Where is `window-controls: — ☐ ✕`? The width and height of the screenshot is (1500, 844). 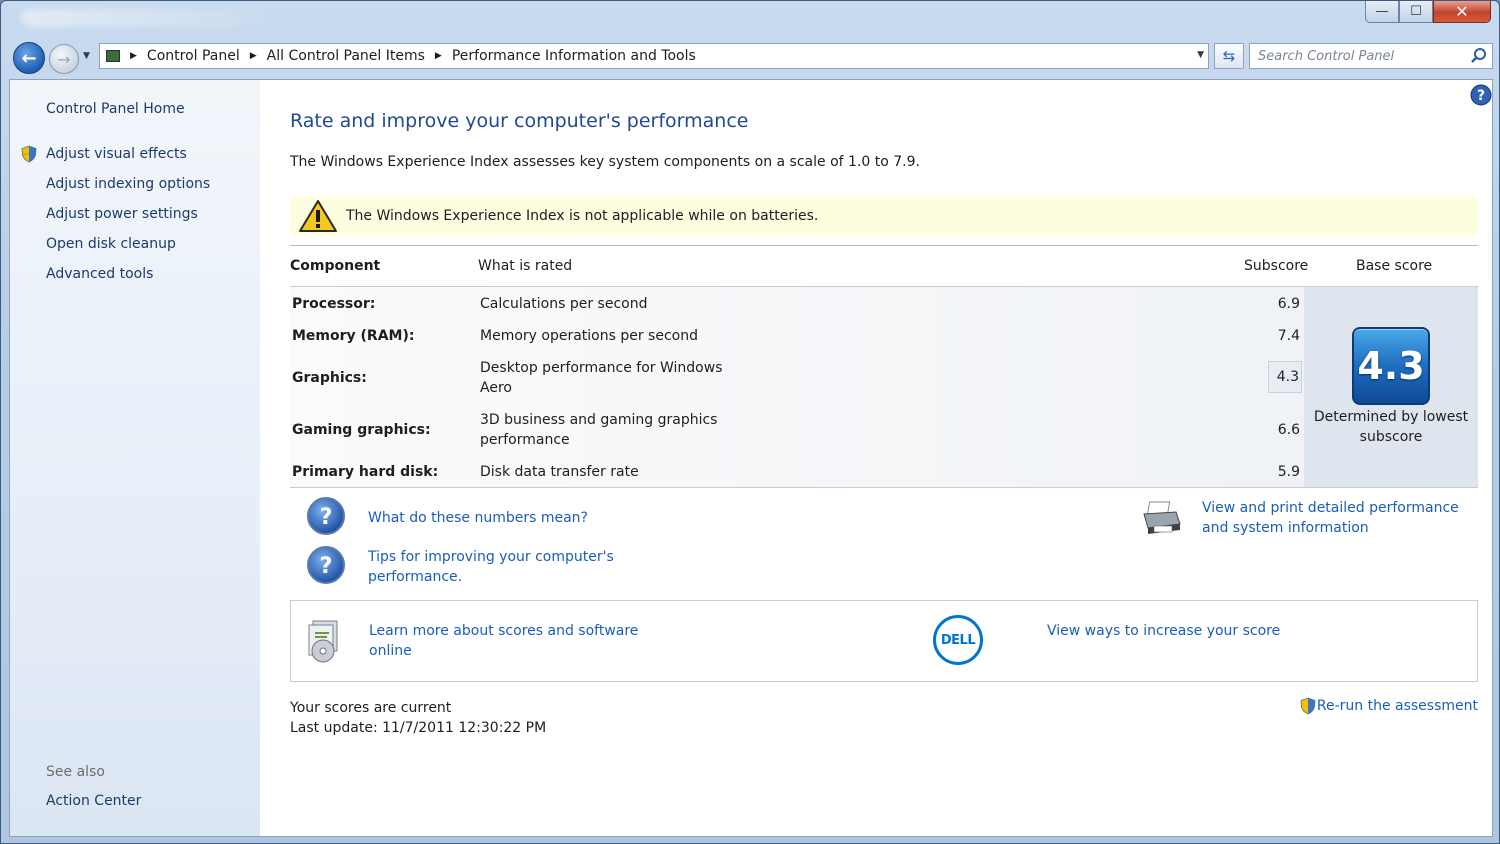 window-controls: — ☐ ✕ is located at coordinates (1428, 12).